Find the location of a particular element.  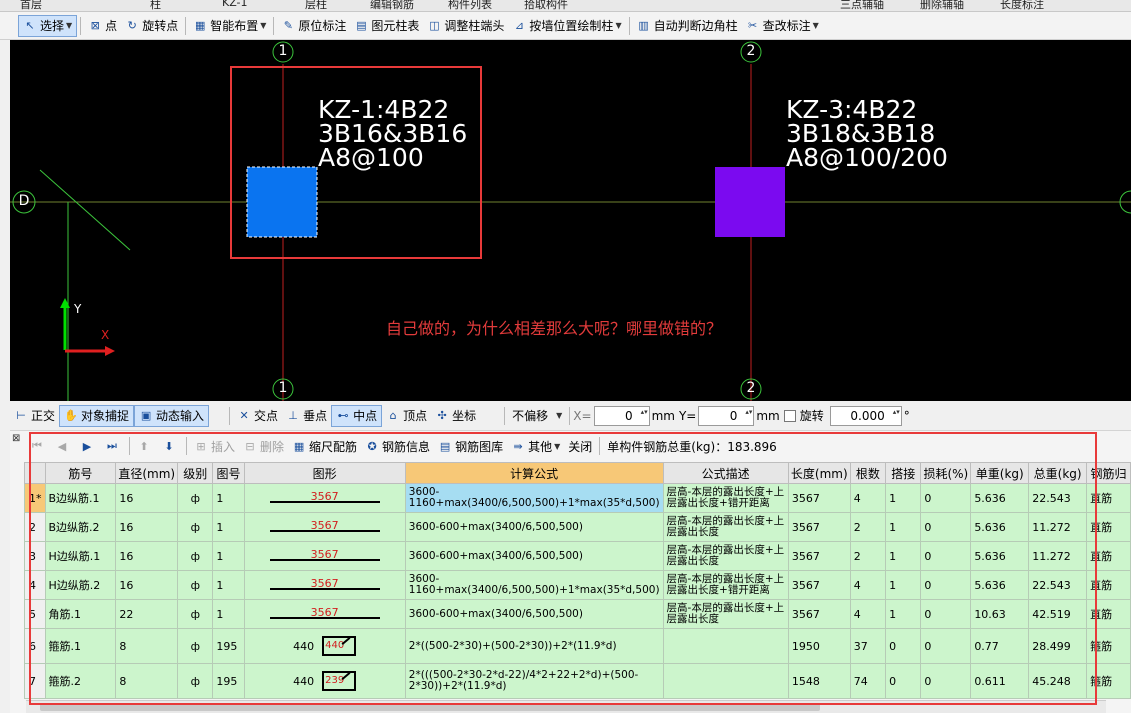

unit-weight-cell: 0.611 is located at coordinates (1000, 681).